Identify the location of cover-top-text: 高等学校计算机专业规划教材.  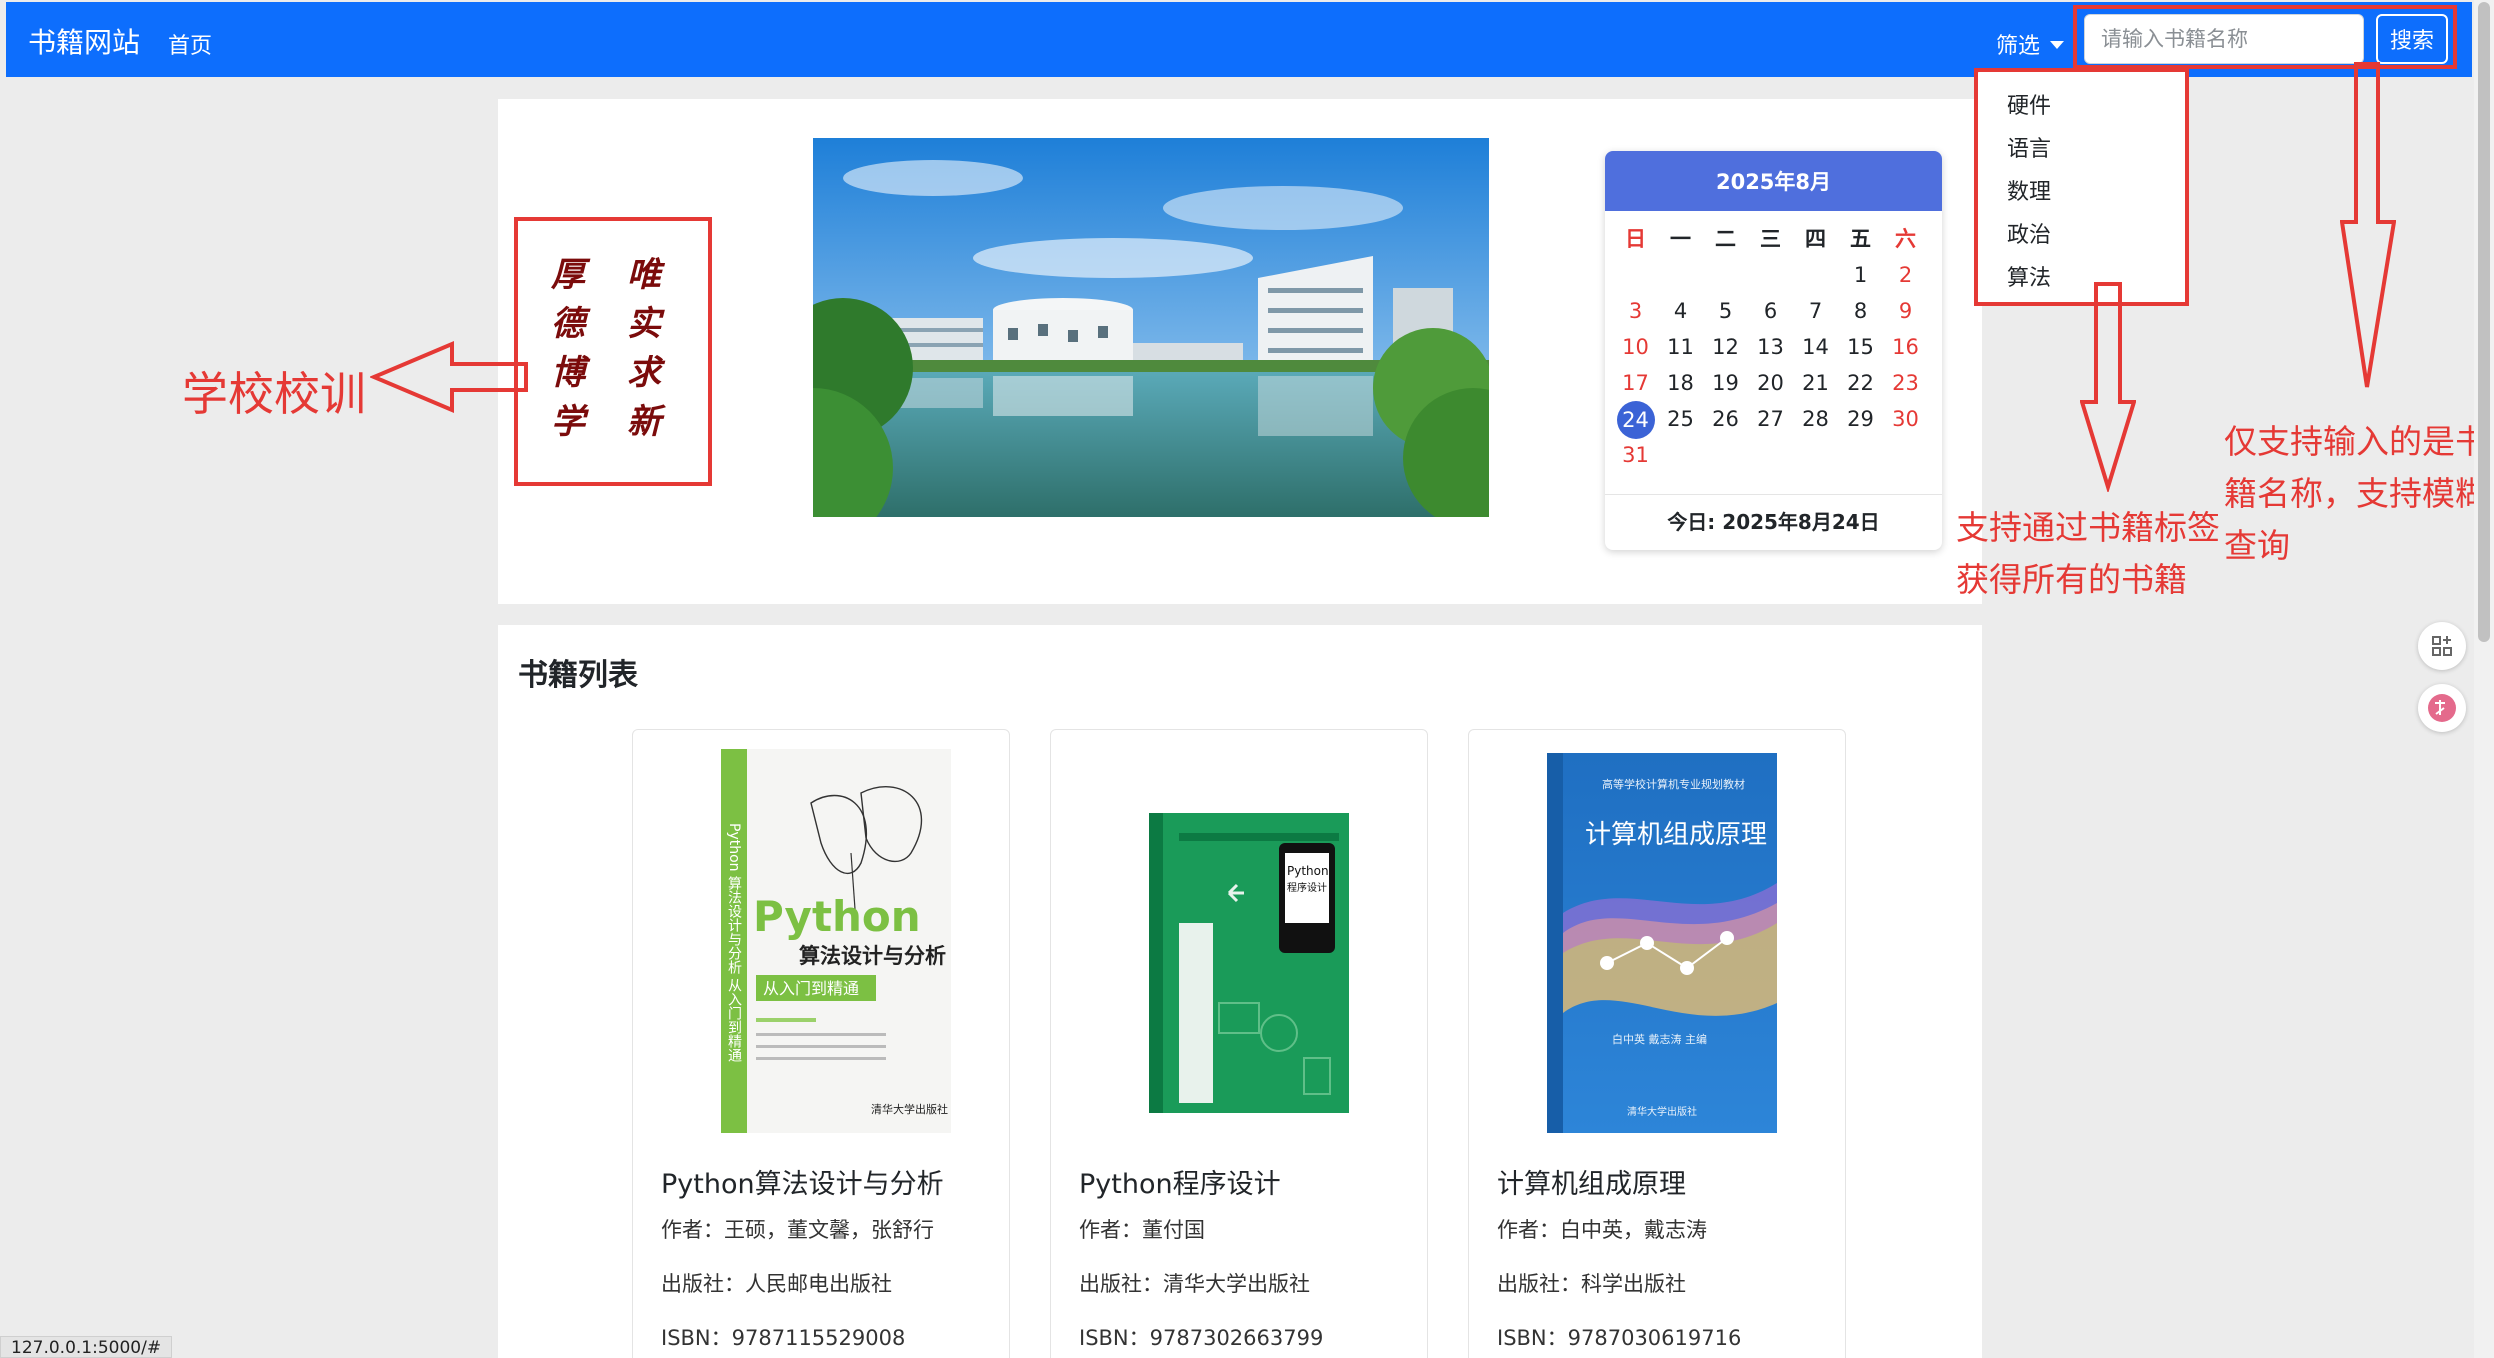
(1673, 784).